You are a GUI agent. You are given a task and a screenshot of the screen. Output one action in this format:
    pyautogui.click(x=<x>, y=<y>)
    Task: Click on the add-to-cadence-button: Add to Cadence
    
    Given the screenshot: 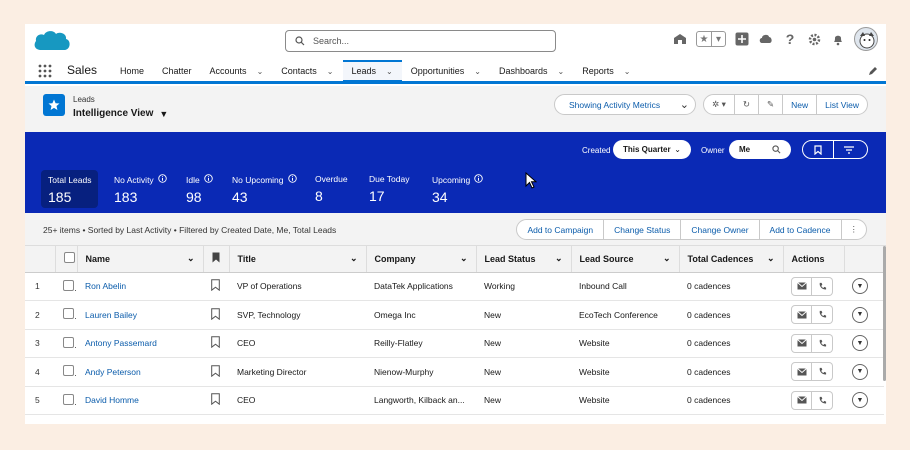 What is the action you would take?
    pyautogui.click(x=799, y=229)
    